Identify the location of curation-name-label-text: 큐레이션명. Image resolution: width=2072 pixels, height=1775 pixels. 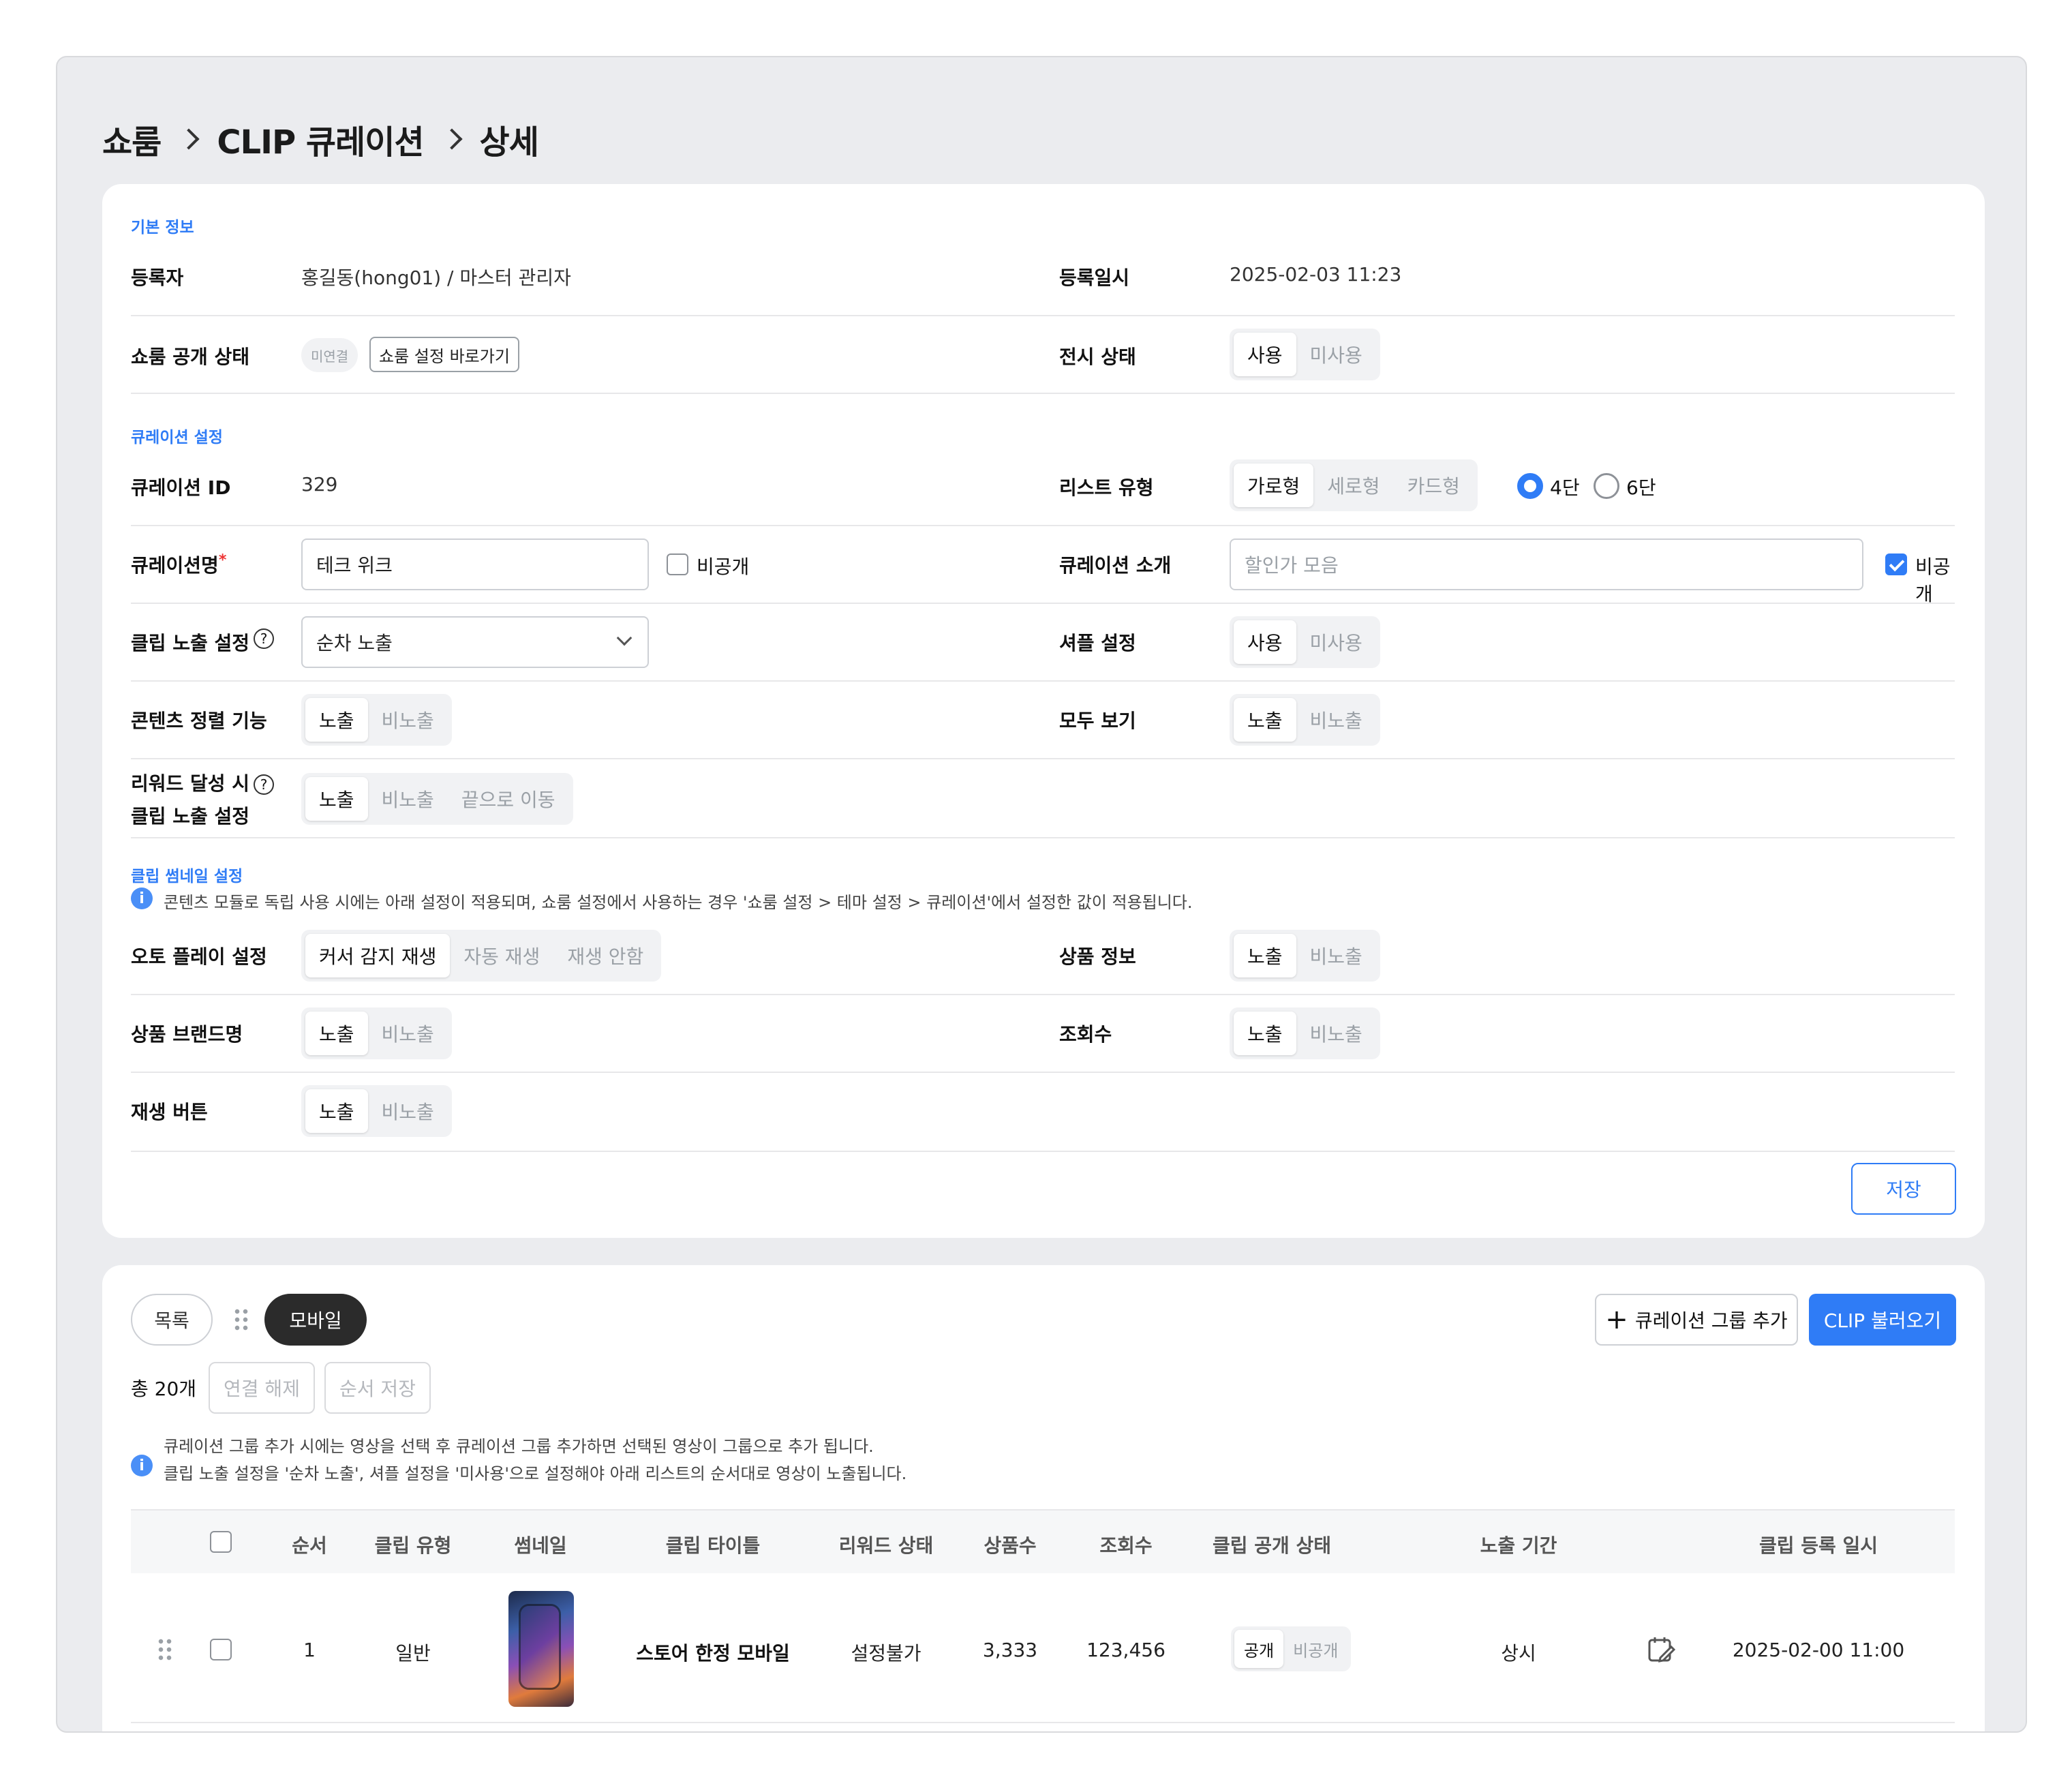
(175, 565).